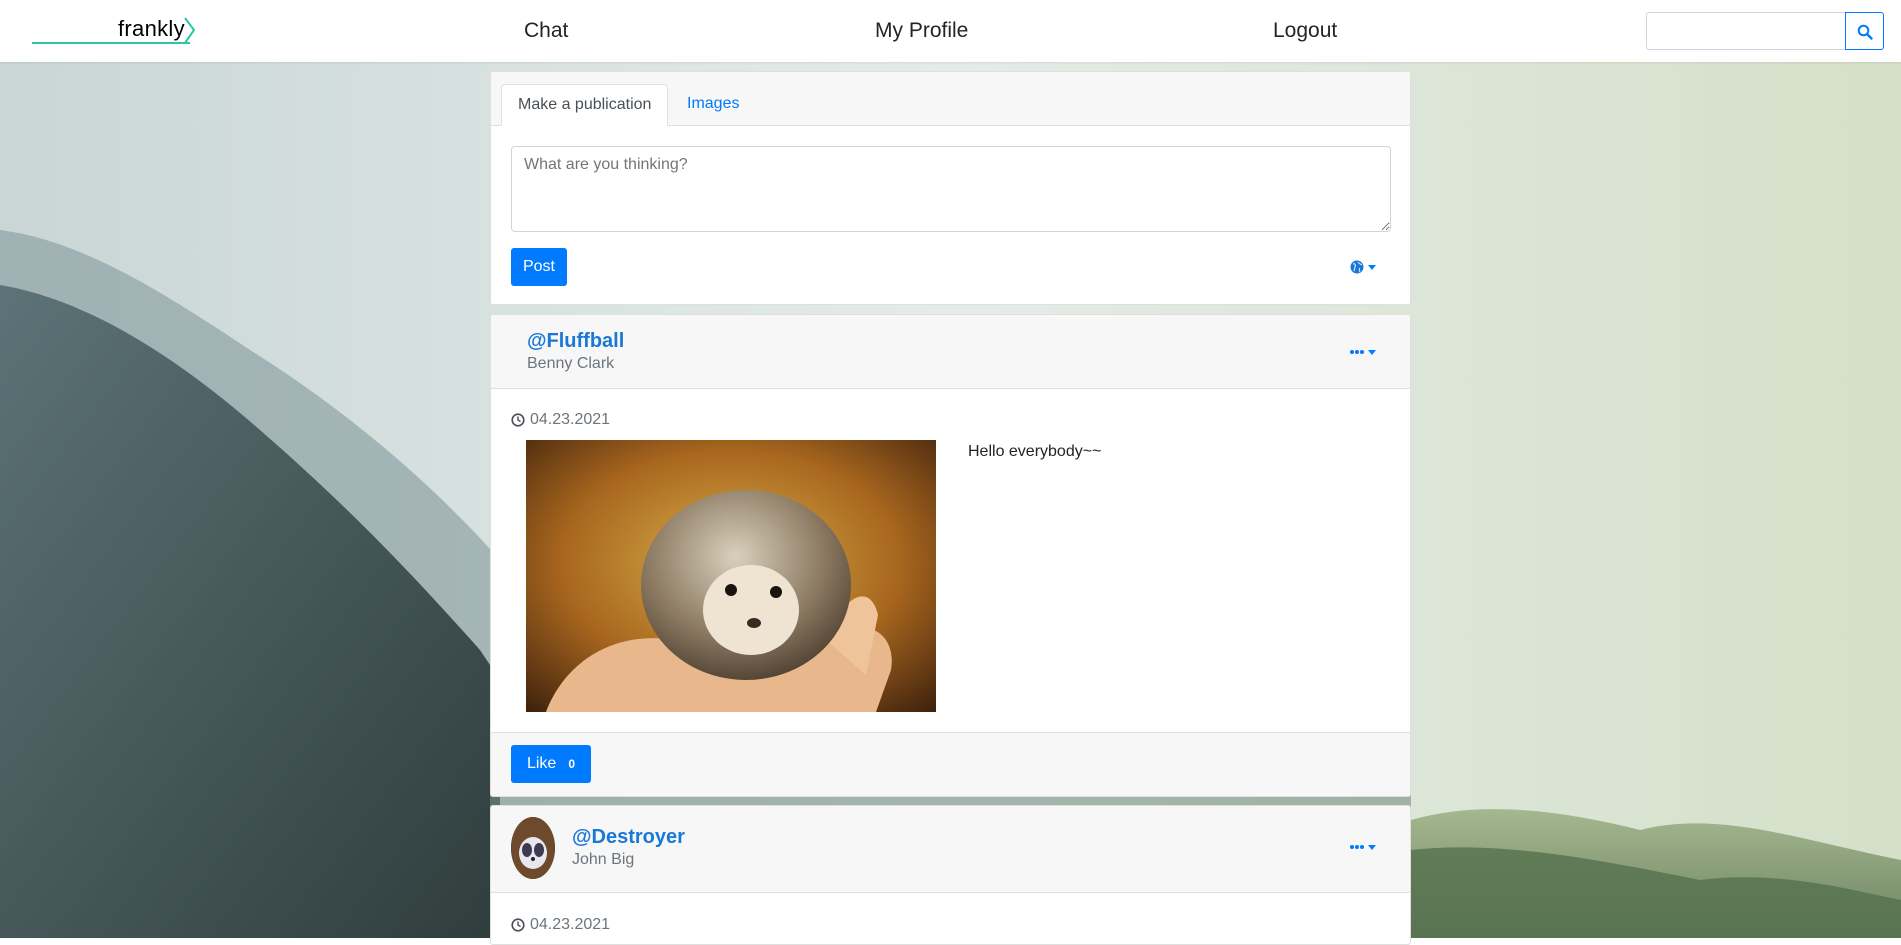 The width and height of the screenshot is (1901, 945). What do you see at coordinates (151, 28) in the screenshot?
I see `brand-name: frankly` at bounding box center [151, 28].